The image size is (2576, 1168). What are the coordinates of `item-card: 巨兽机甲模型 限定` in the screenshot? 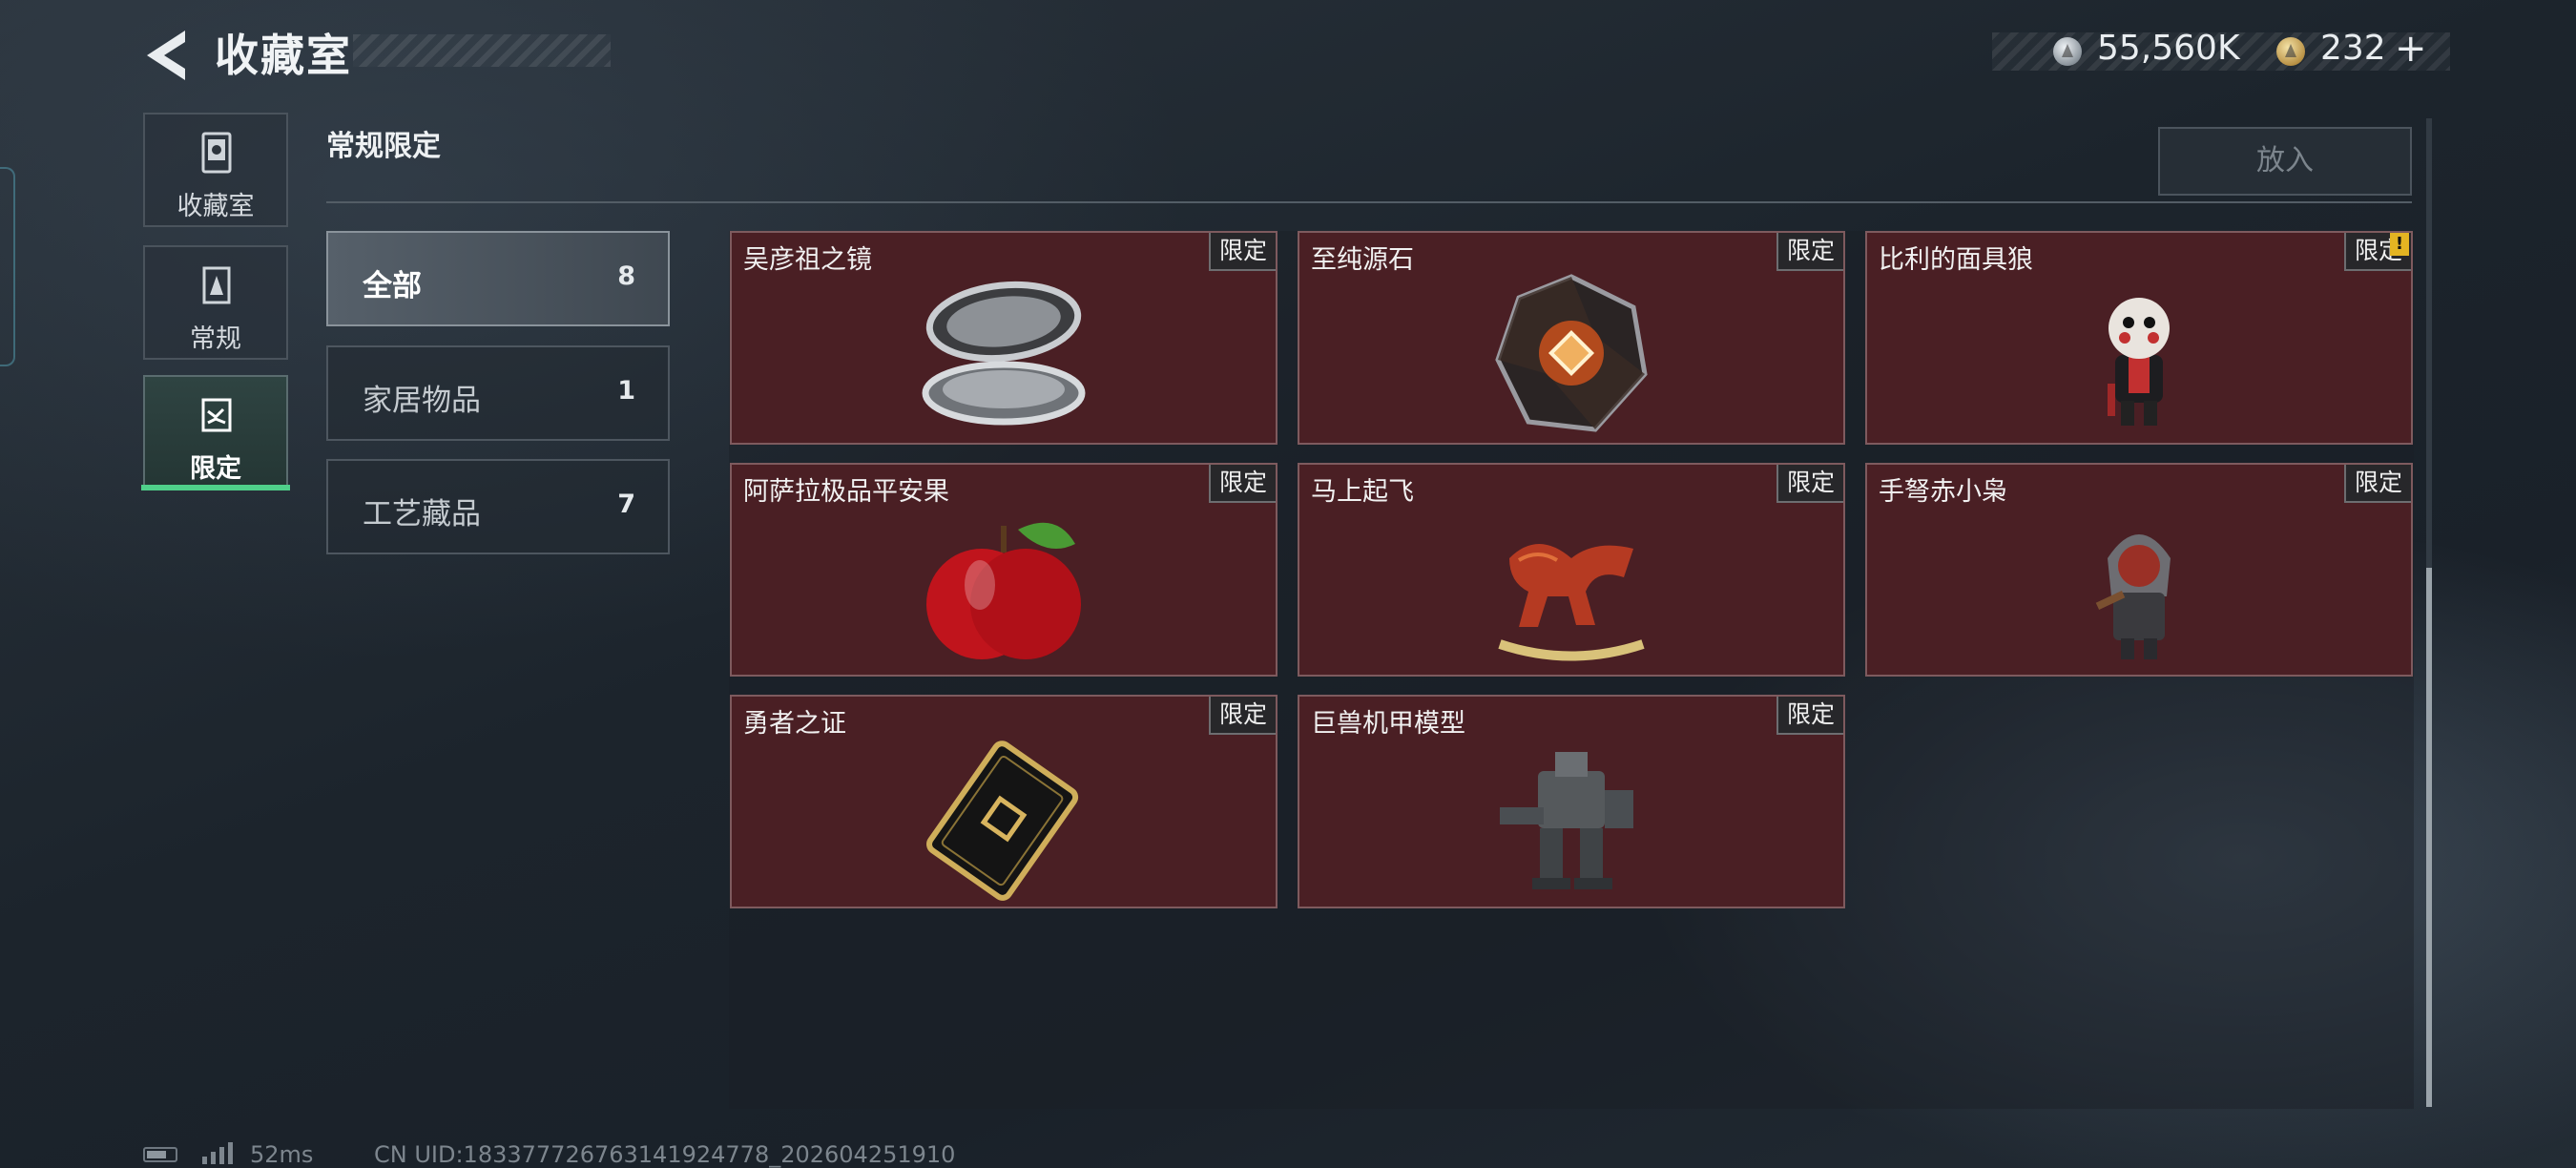 It's located at (1571, 802).